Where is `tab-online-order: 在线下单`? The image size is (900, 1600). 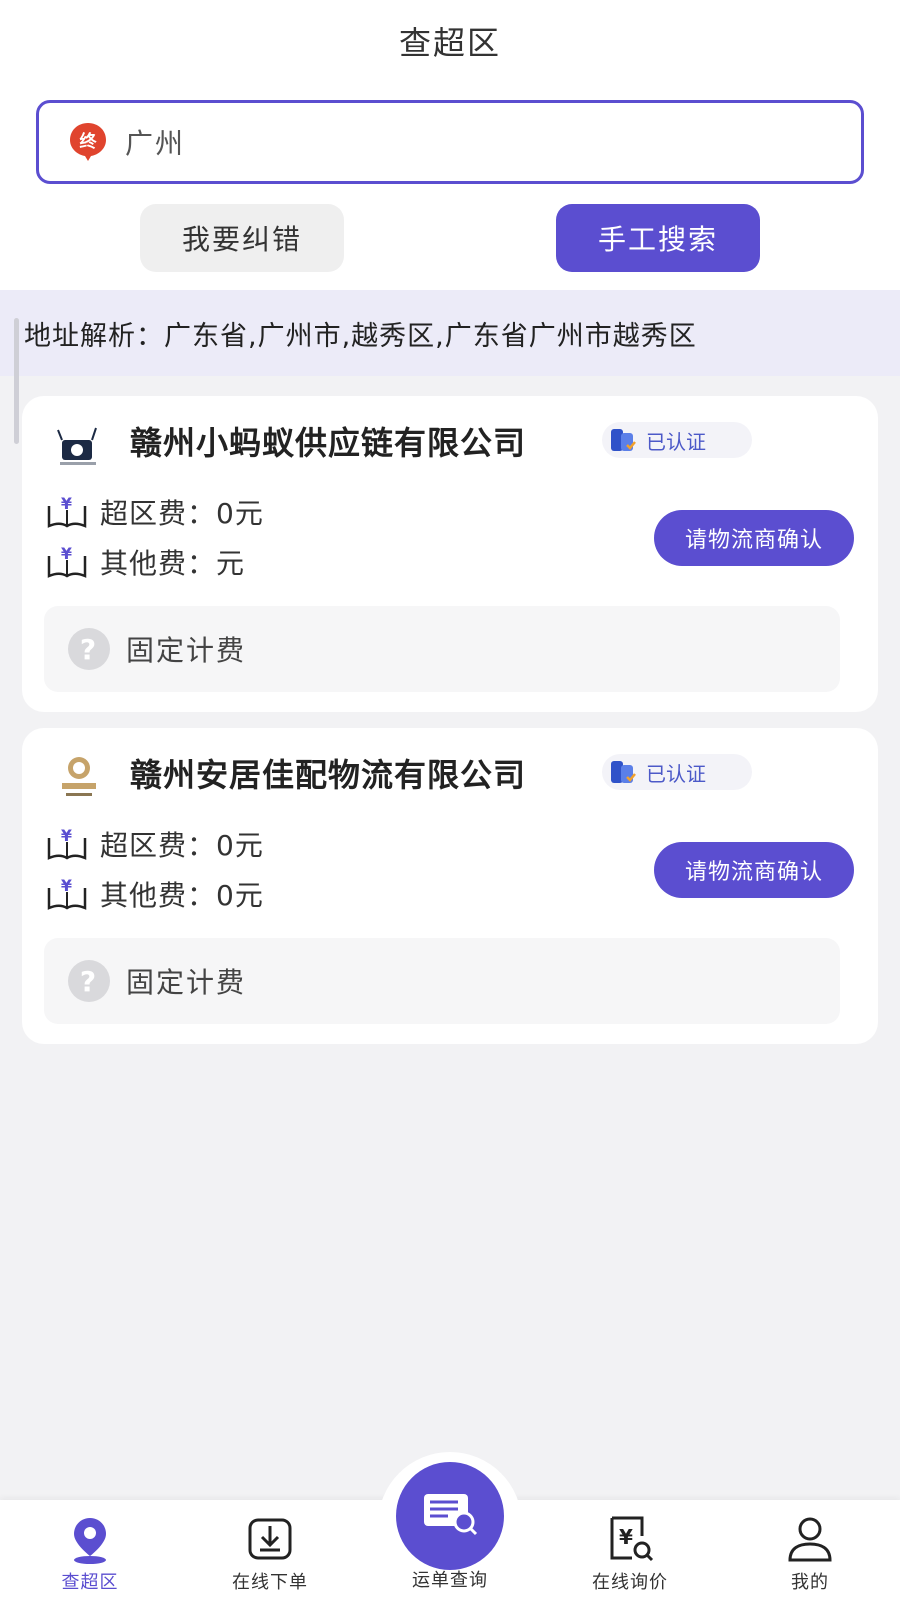
tab-online-order: 在线下单 is located at coordinates (270, 1550).